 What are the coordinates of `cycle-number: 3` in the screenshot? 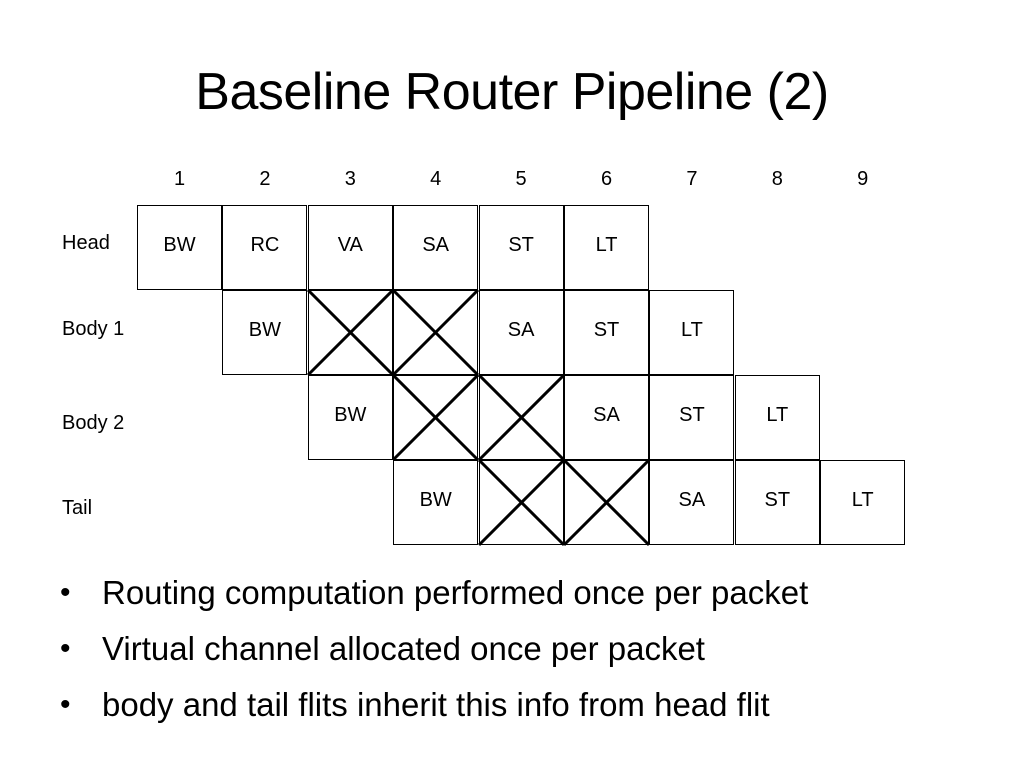 It's located at (350, 179).